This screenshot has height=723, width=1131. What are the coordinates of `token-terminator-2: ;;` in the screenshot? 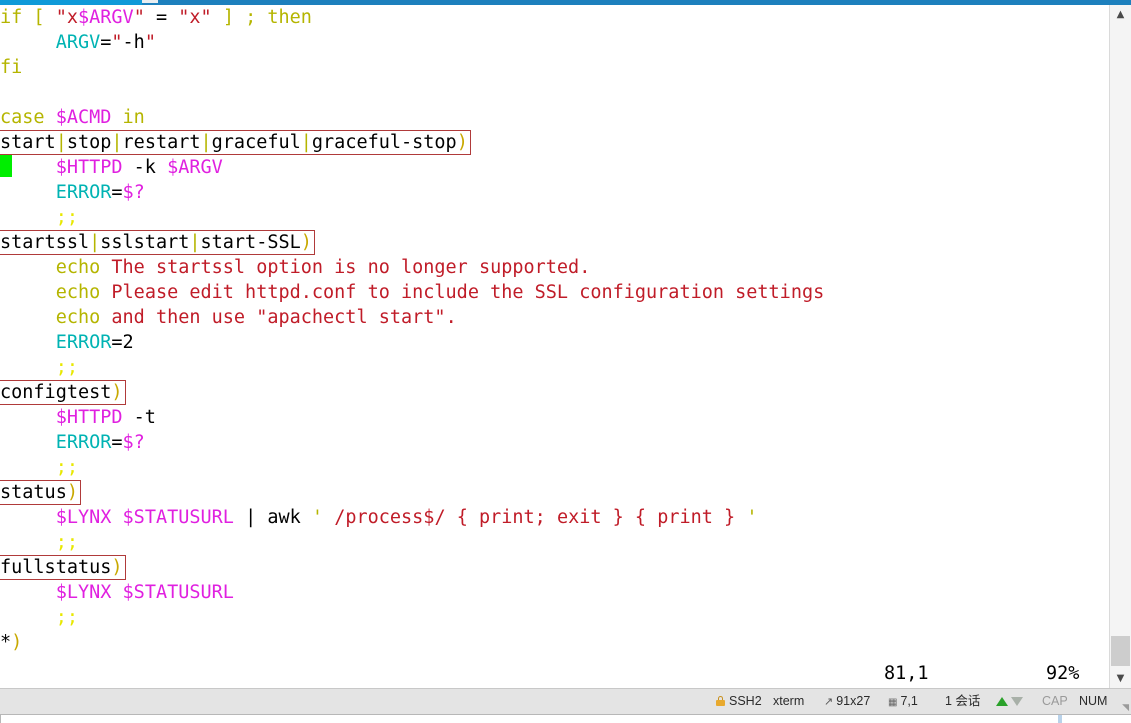 It's located at (66, 367).